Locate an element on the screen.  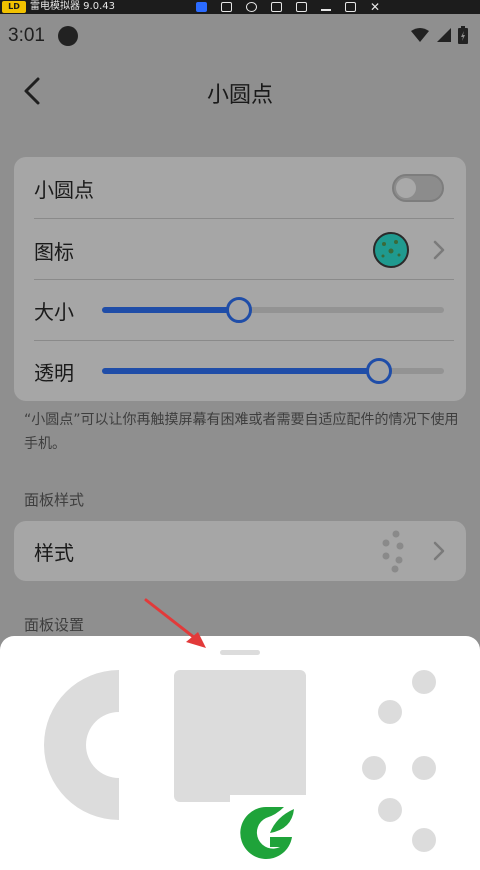
size-label: 大小 is located at coordinates (54, 312).